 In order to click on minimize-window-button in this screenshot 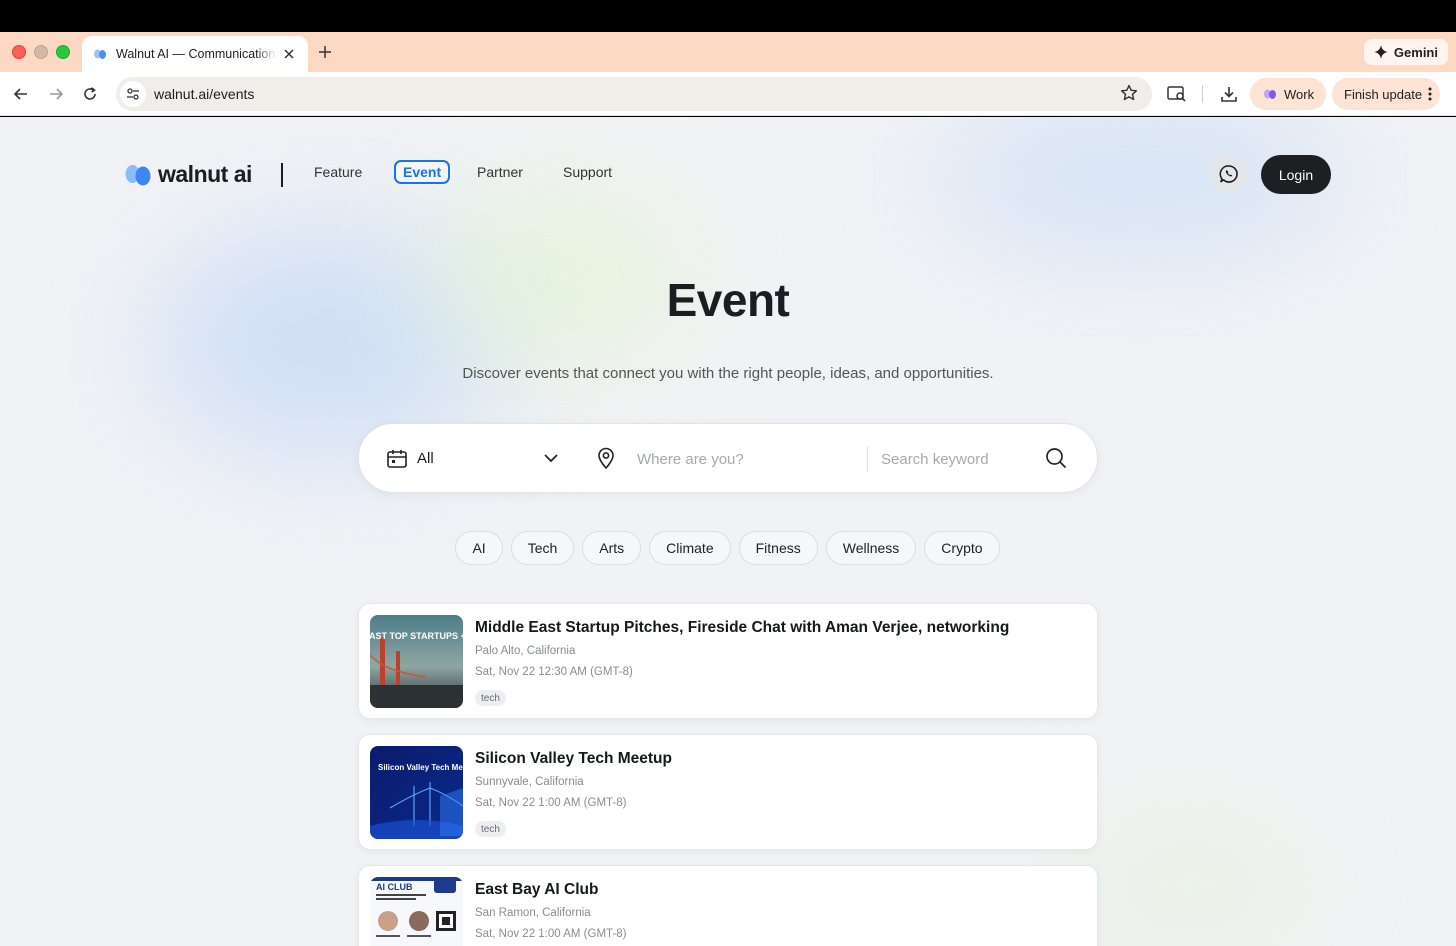, I will do `click(41, 52)`.